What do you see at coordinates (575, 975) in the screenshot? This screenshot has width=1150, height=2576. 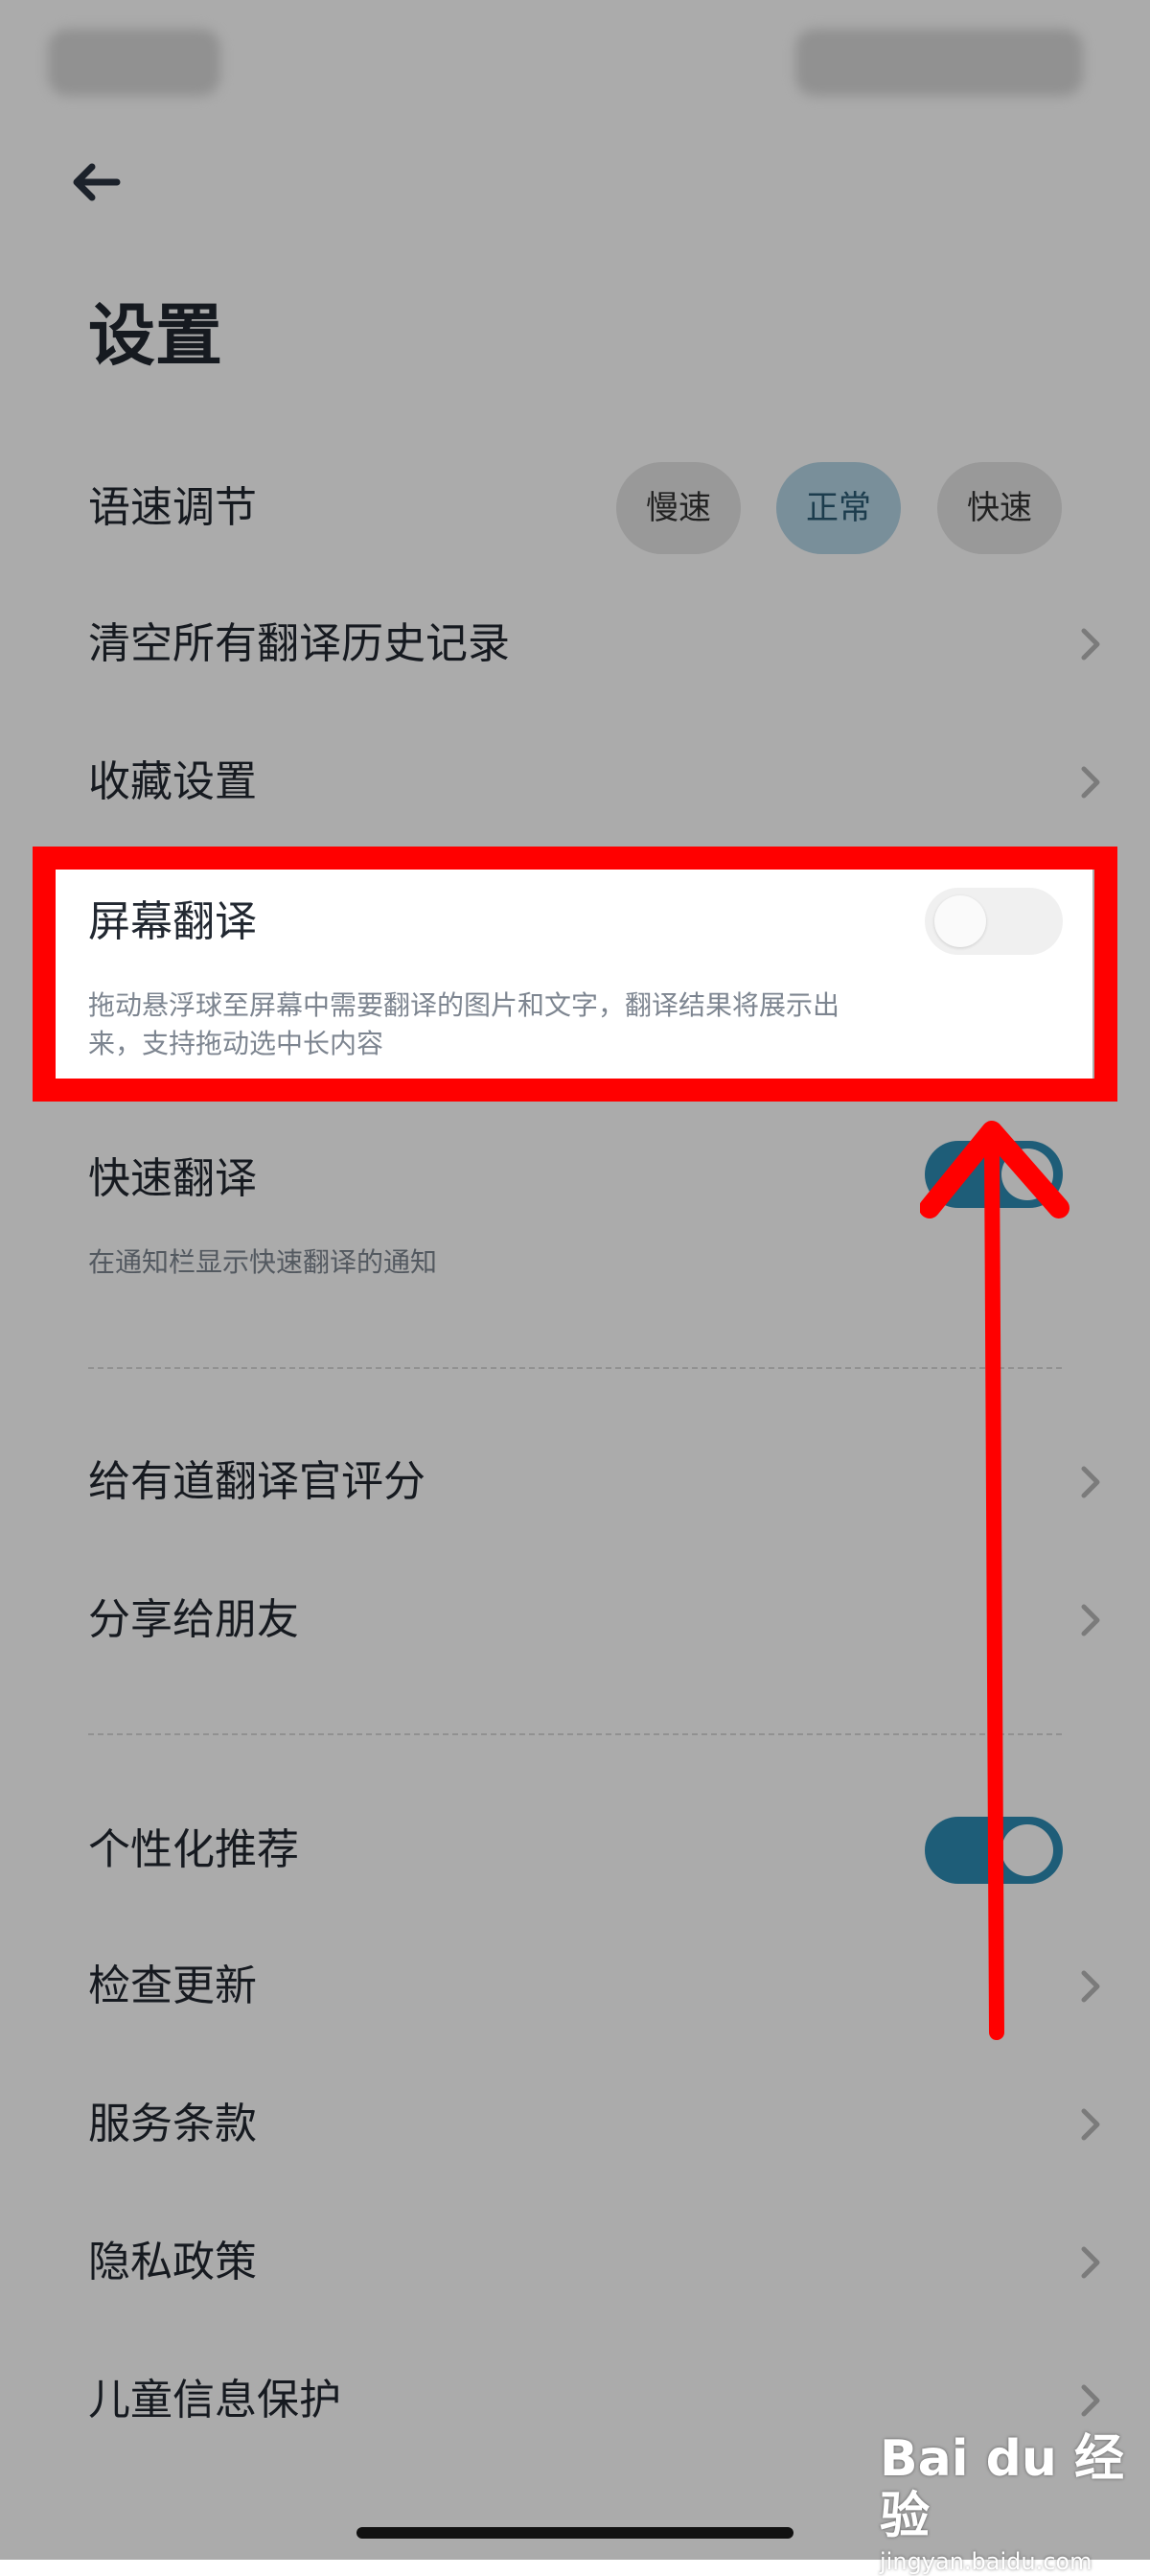 I see `annotation-highlight-frame` at bounding box center [575, 975].